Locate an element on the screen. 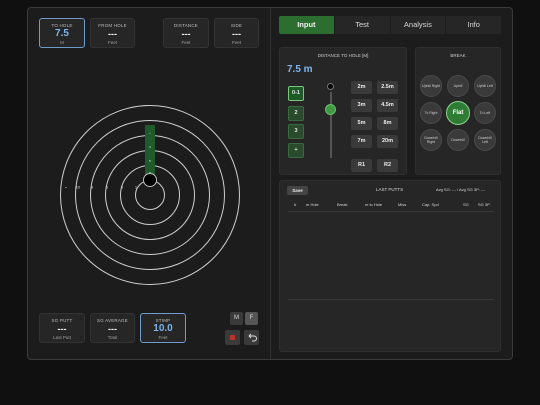 The width and height of the screenshot is (540, 405). stat-label: FROM HOLE is located at coordinates (112, 25).